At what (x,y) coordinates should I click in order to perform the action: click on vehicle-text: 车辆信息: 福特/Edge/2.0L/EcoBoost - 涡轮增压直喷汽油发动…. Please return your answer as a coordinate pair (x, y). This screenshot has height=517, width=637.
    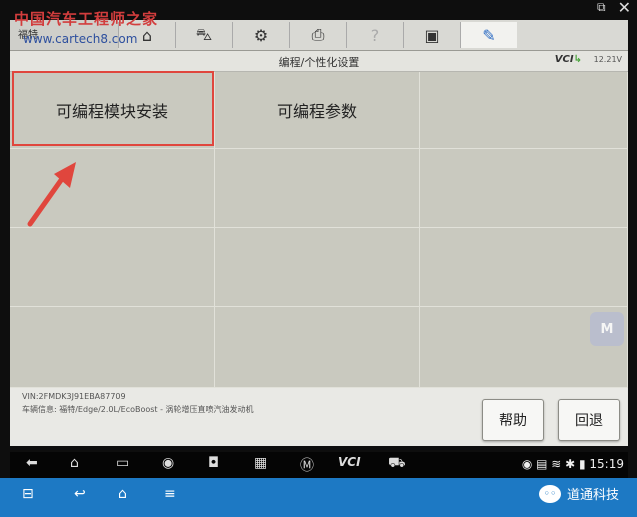
    Looking at the image, I should click on (138, 409).